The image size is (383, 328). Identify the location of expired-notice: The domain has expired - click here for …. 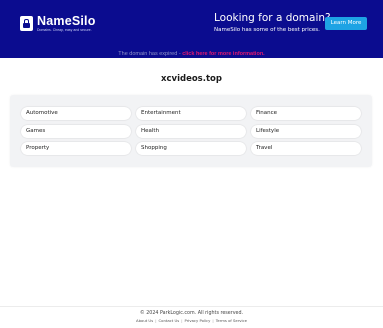
(191, 54).